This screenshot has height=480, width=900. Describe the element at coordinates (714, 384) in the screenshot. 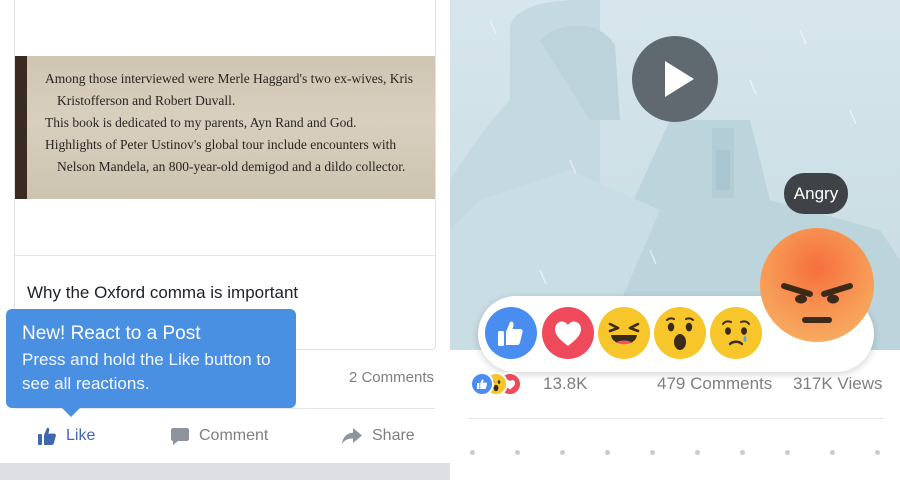

I see `comments-count-link: 479 Comments` at that location.